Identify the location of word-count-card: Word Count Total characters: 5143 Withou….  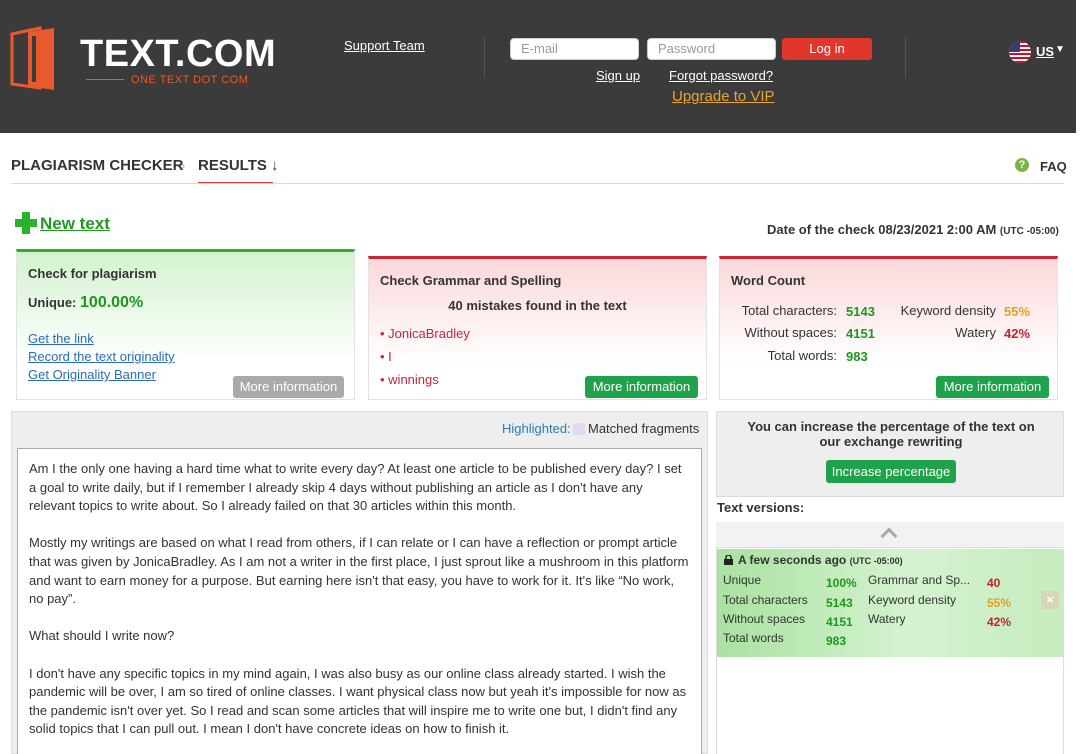
(888, 328).